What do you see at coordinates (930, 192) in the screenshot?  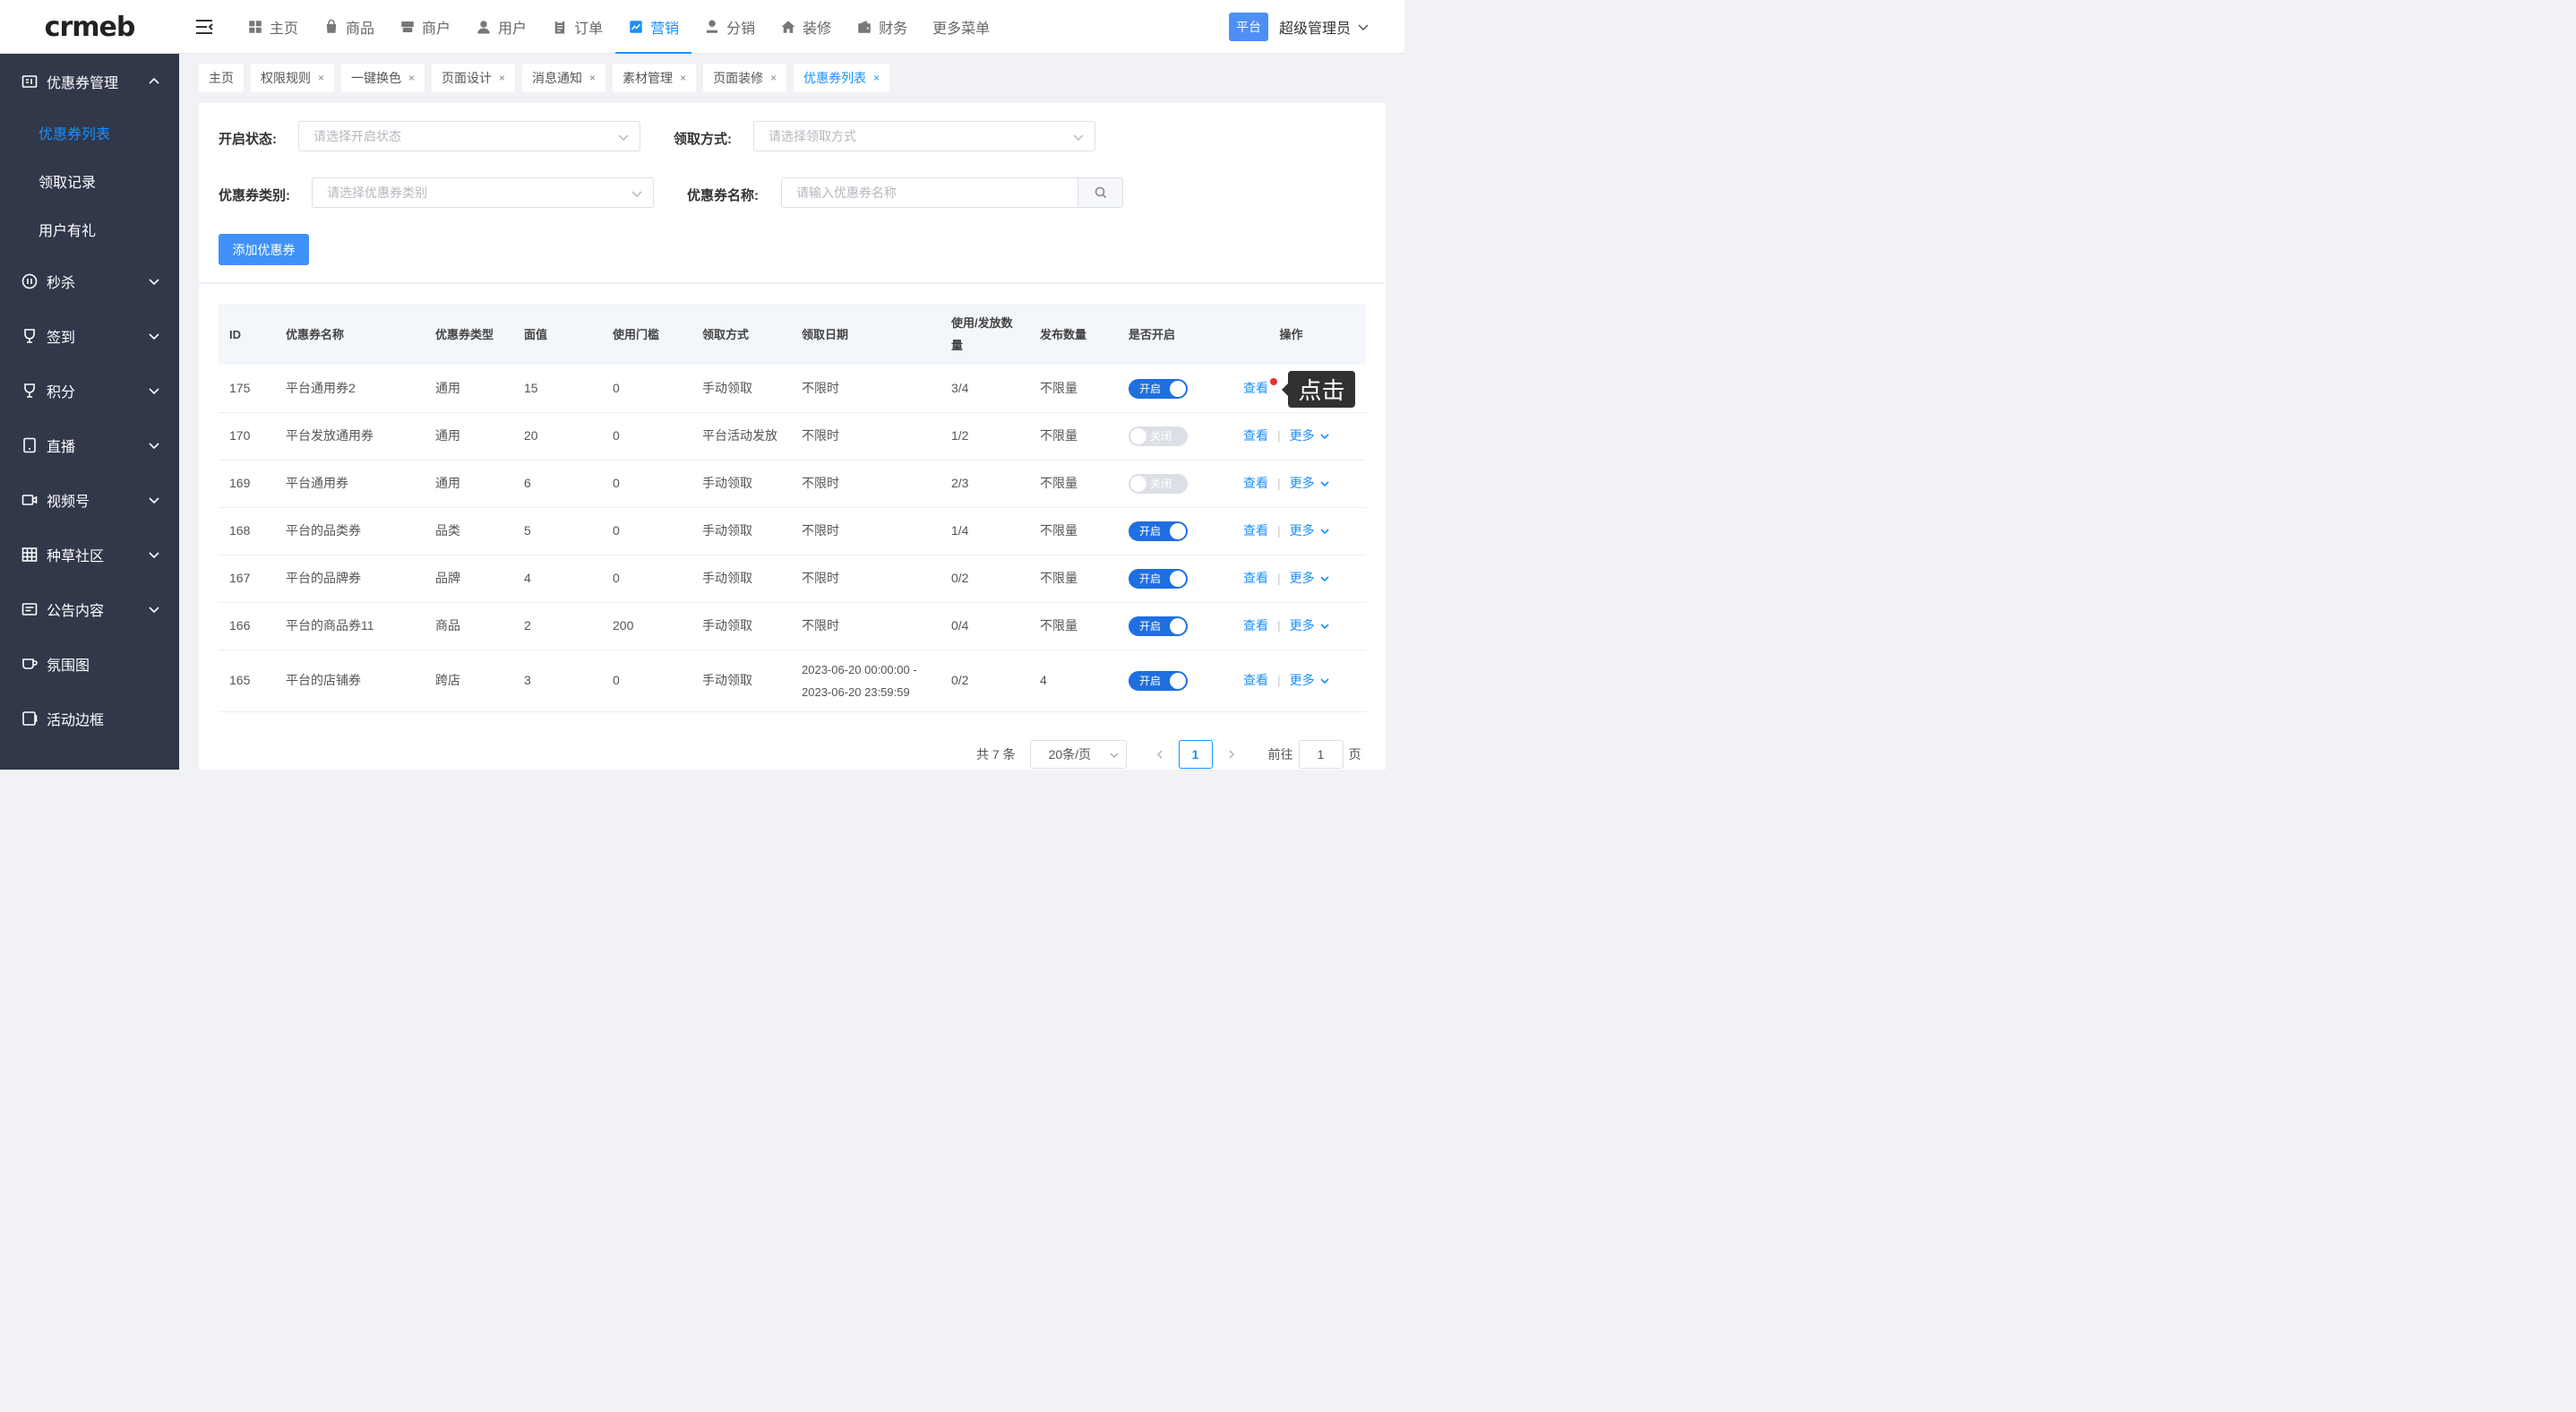 I see `name-search-input` at bounding box center [930, 192].